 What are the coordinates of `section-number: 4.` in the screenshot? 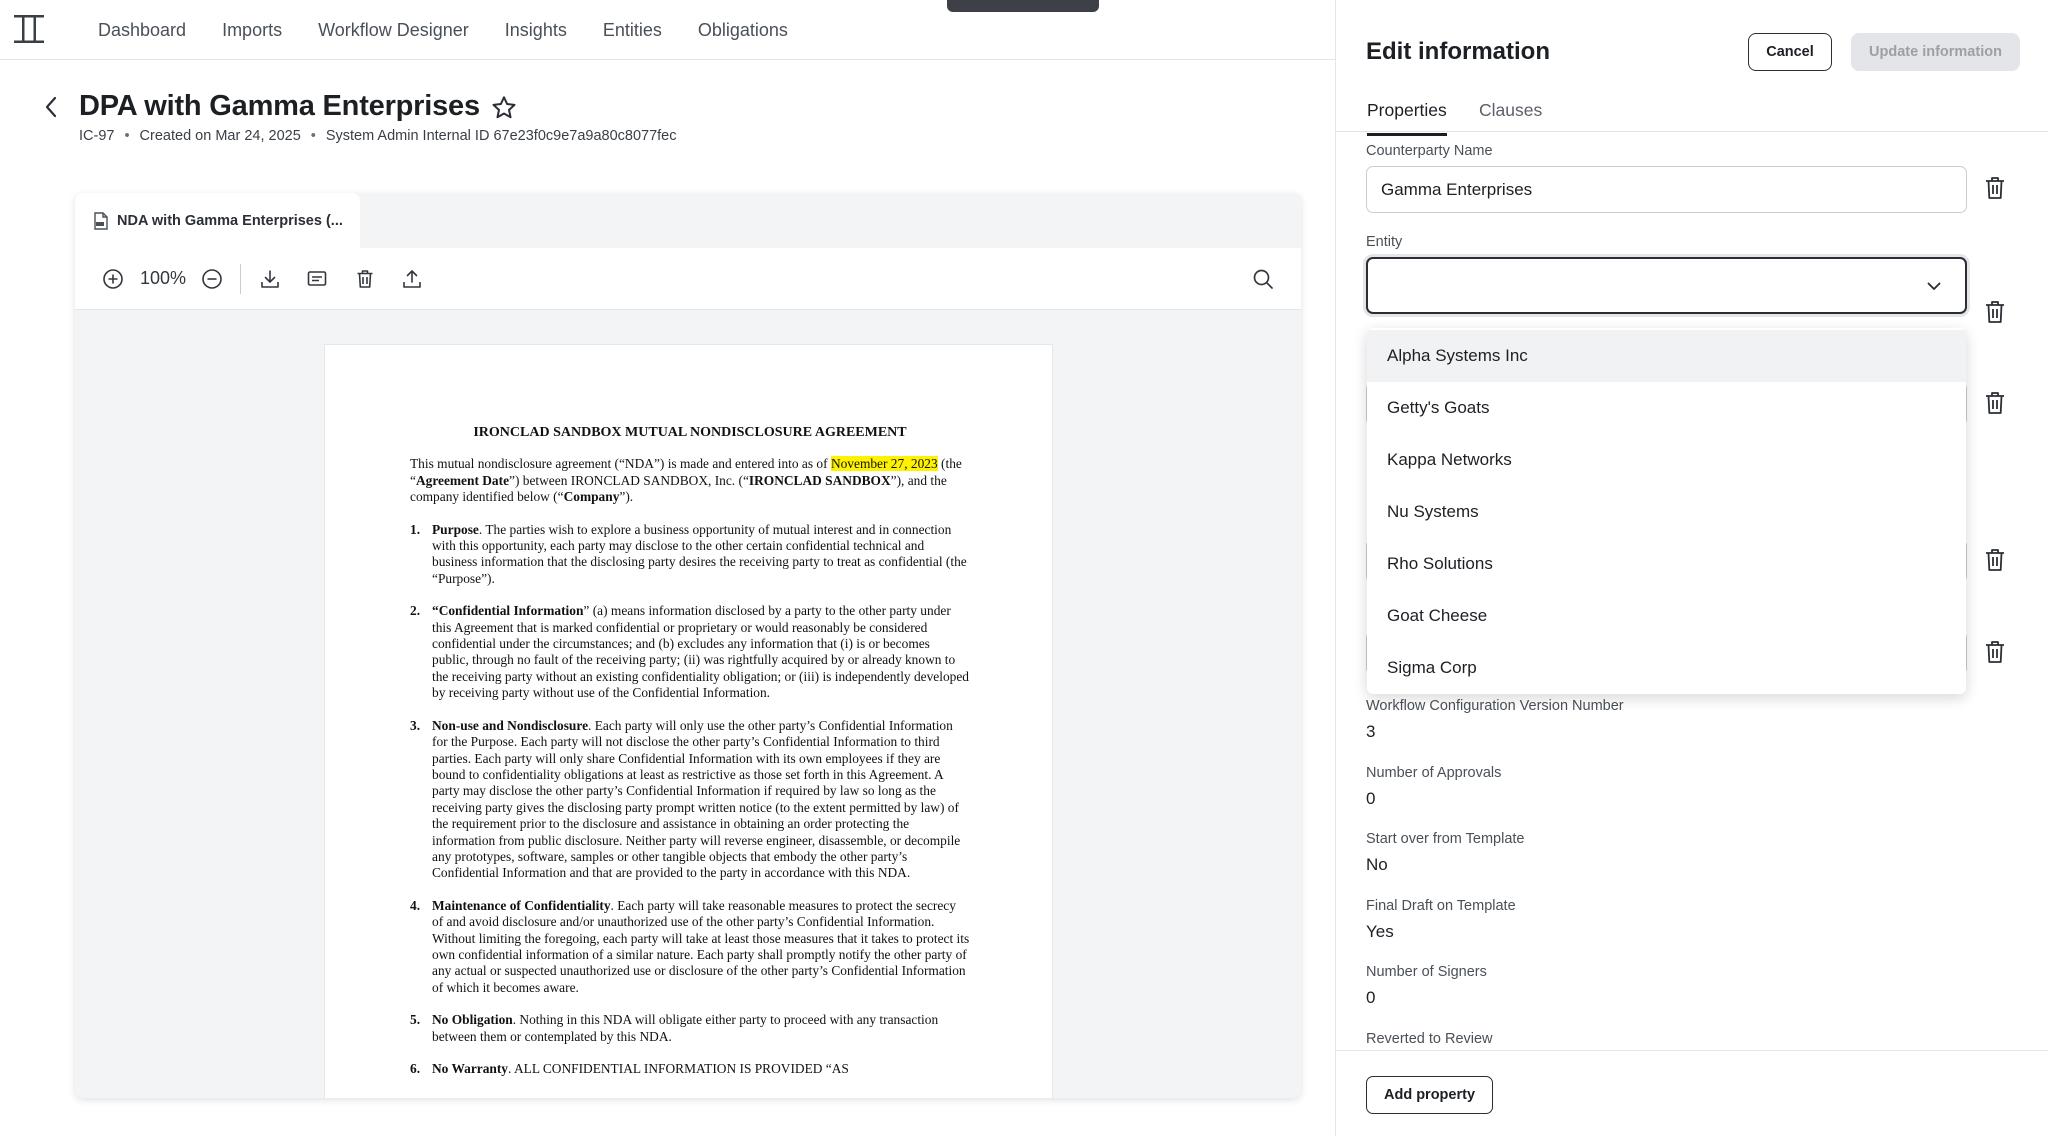 It's located at (415, 905).